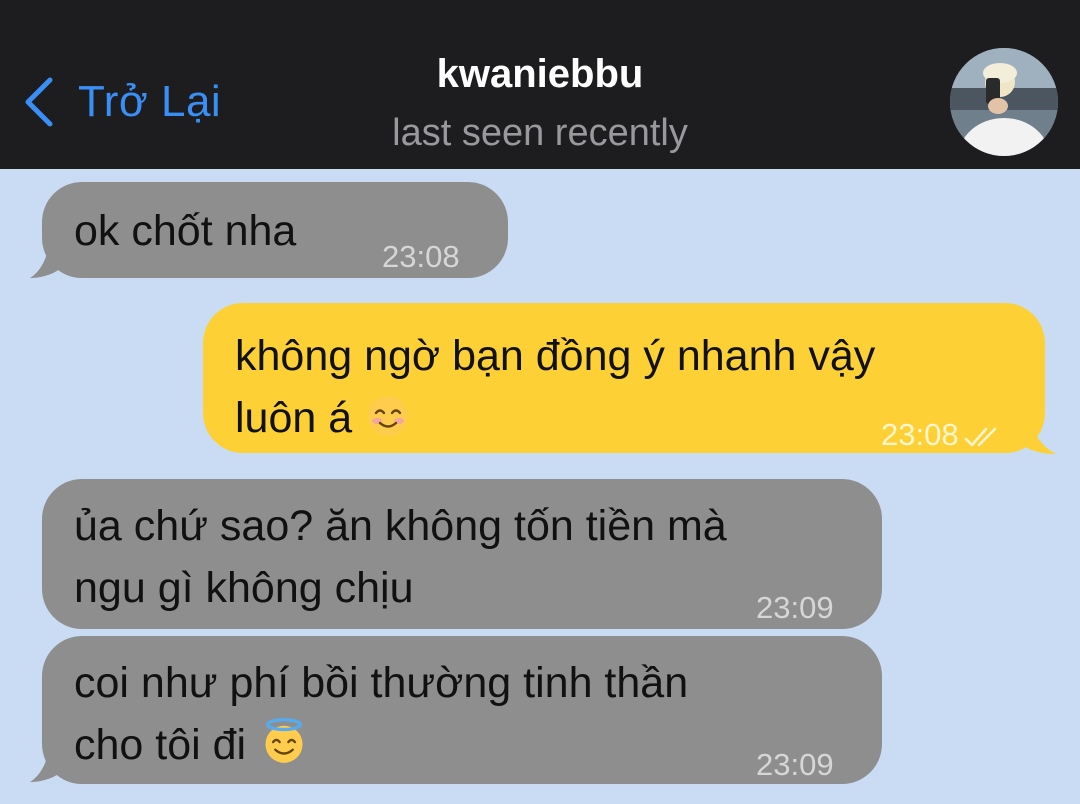 This screenshot has width=1080, height=804. I want to click on avatar-photo, so click(1004, 102).